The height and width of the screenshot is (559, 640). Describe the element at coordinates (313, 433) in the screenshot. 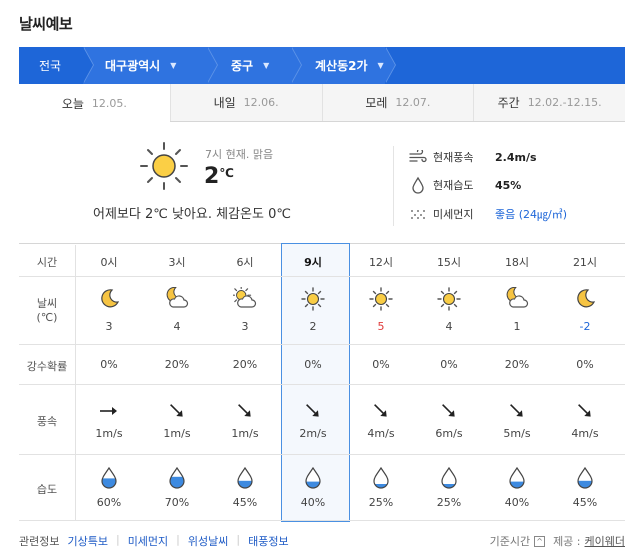

I see `wind-speed: 2m/s` at that location.